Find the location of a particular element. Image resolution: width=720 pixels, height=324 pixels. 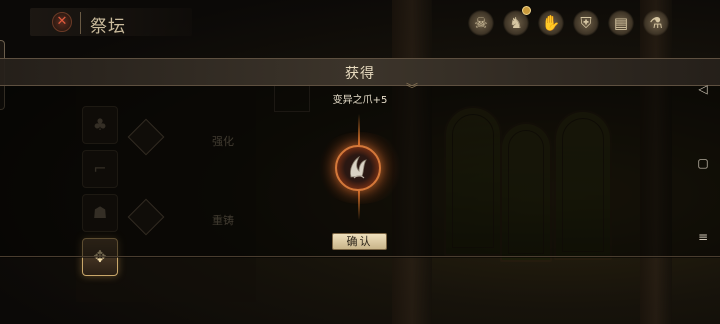

system-nav-bar: ◁ ▢ ≡ is located at coordinates (706, 162).